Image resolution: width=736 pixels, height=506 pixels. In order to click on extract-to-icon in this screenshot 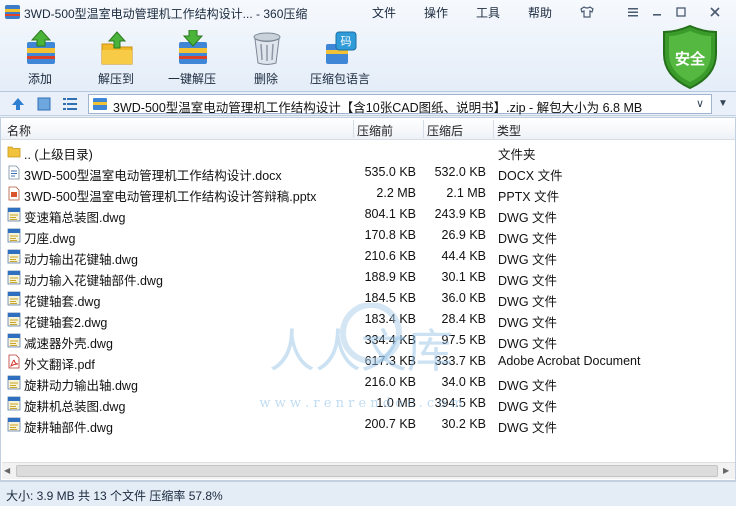, I will do `click(117, 48)`.